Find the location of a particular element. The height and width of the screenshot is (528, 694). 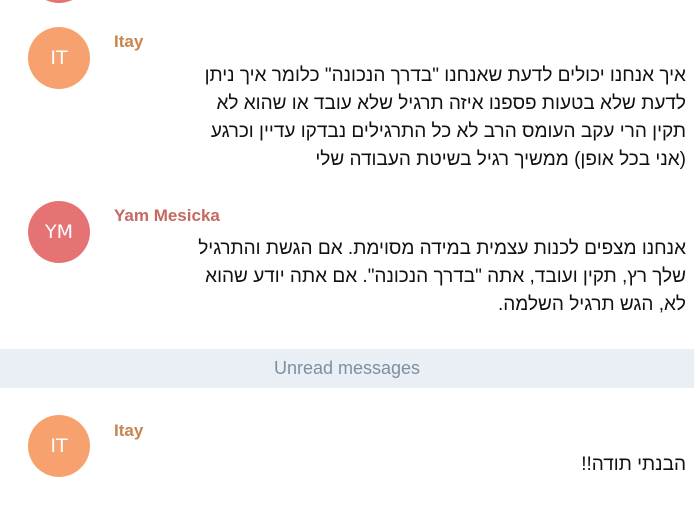

unread-divider-label: Unread messages is located at coordinates (347, 368).